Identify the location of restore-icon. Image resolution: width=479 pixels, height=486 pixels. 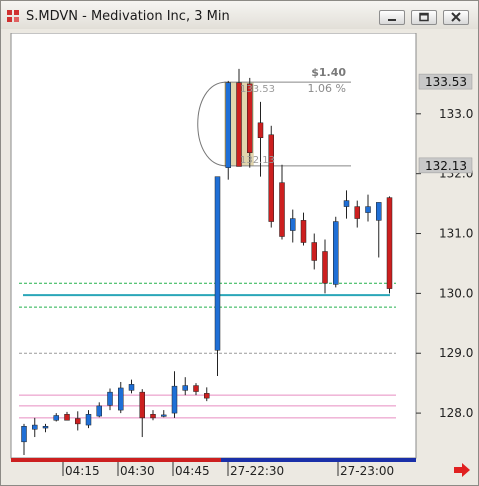
(424, 17).